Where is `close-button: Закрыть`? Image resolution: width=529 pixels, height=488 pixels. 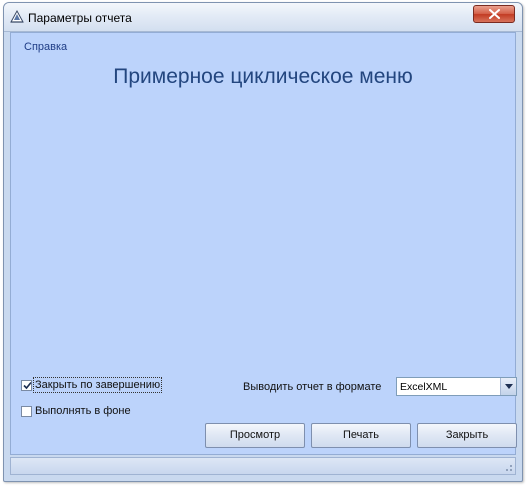
close-button: Закрыть is located at coordinates (467, 435).